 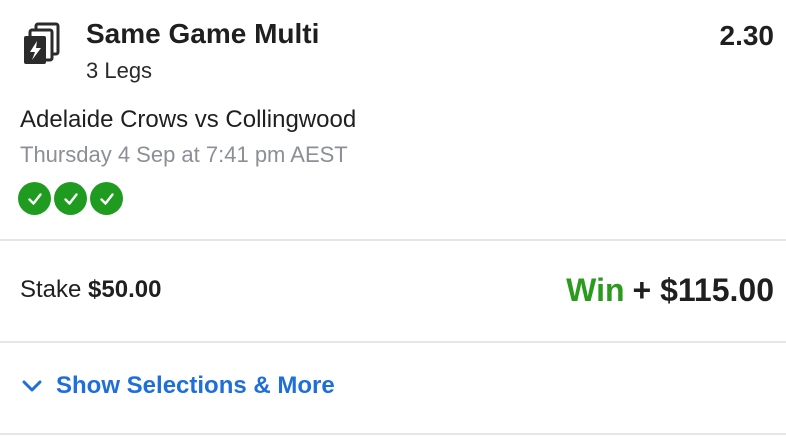 What do you see at coordinates (119, 70) in the screenshot?
I see `legs-count: 3 Legs` at bounding box center [119, 70].